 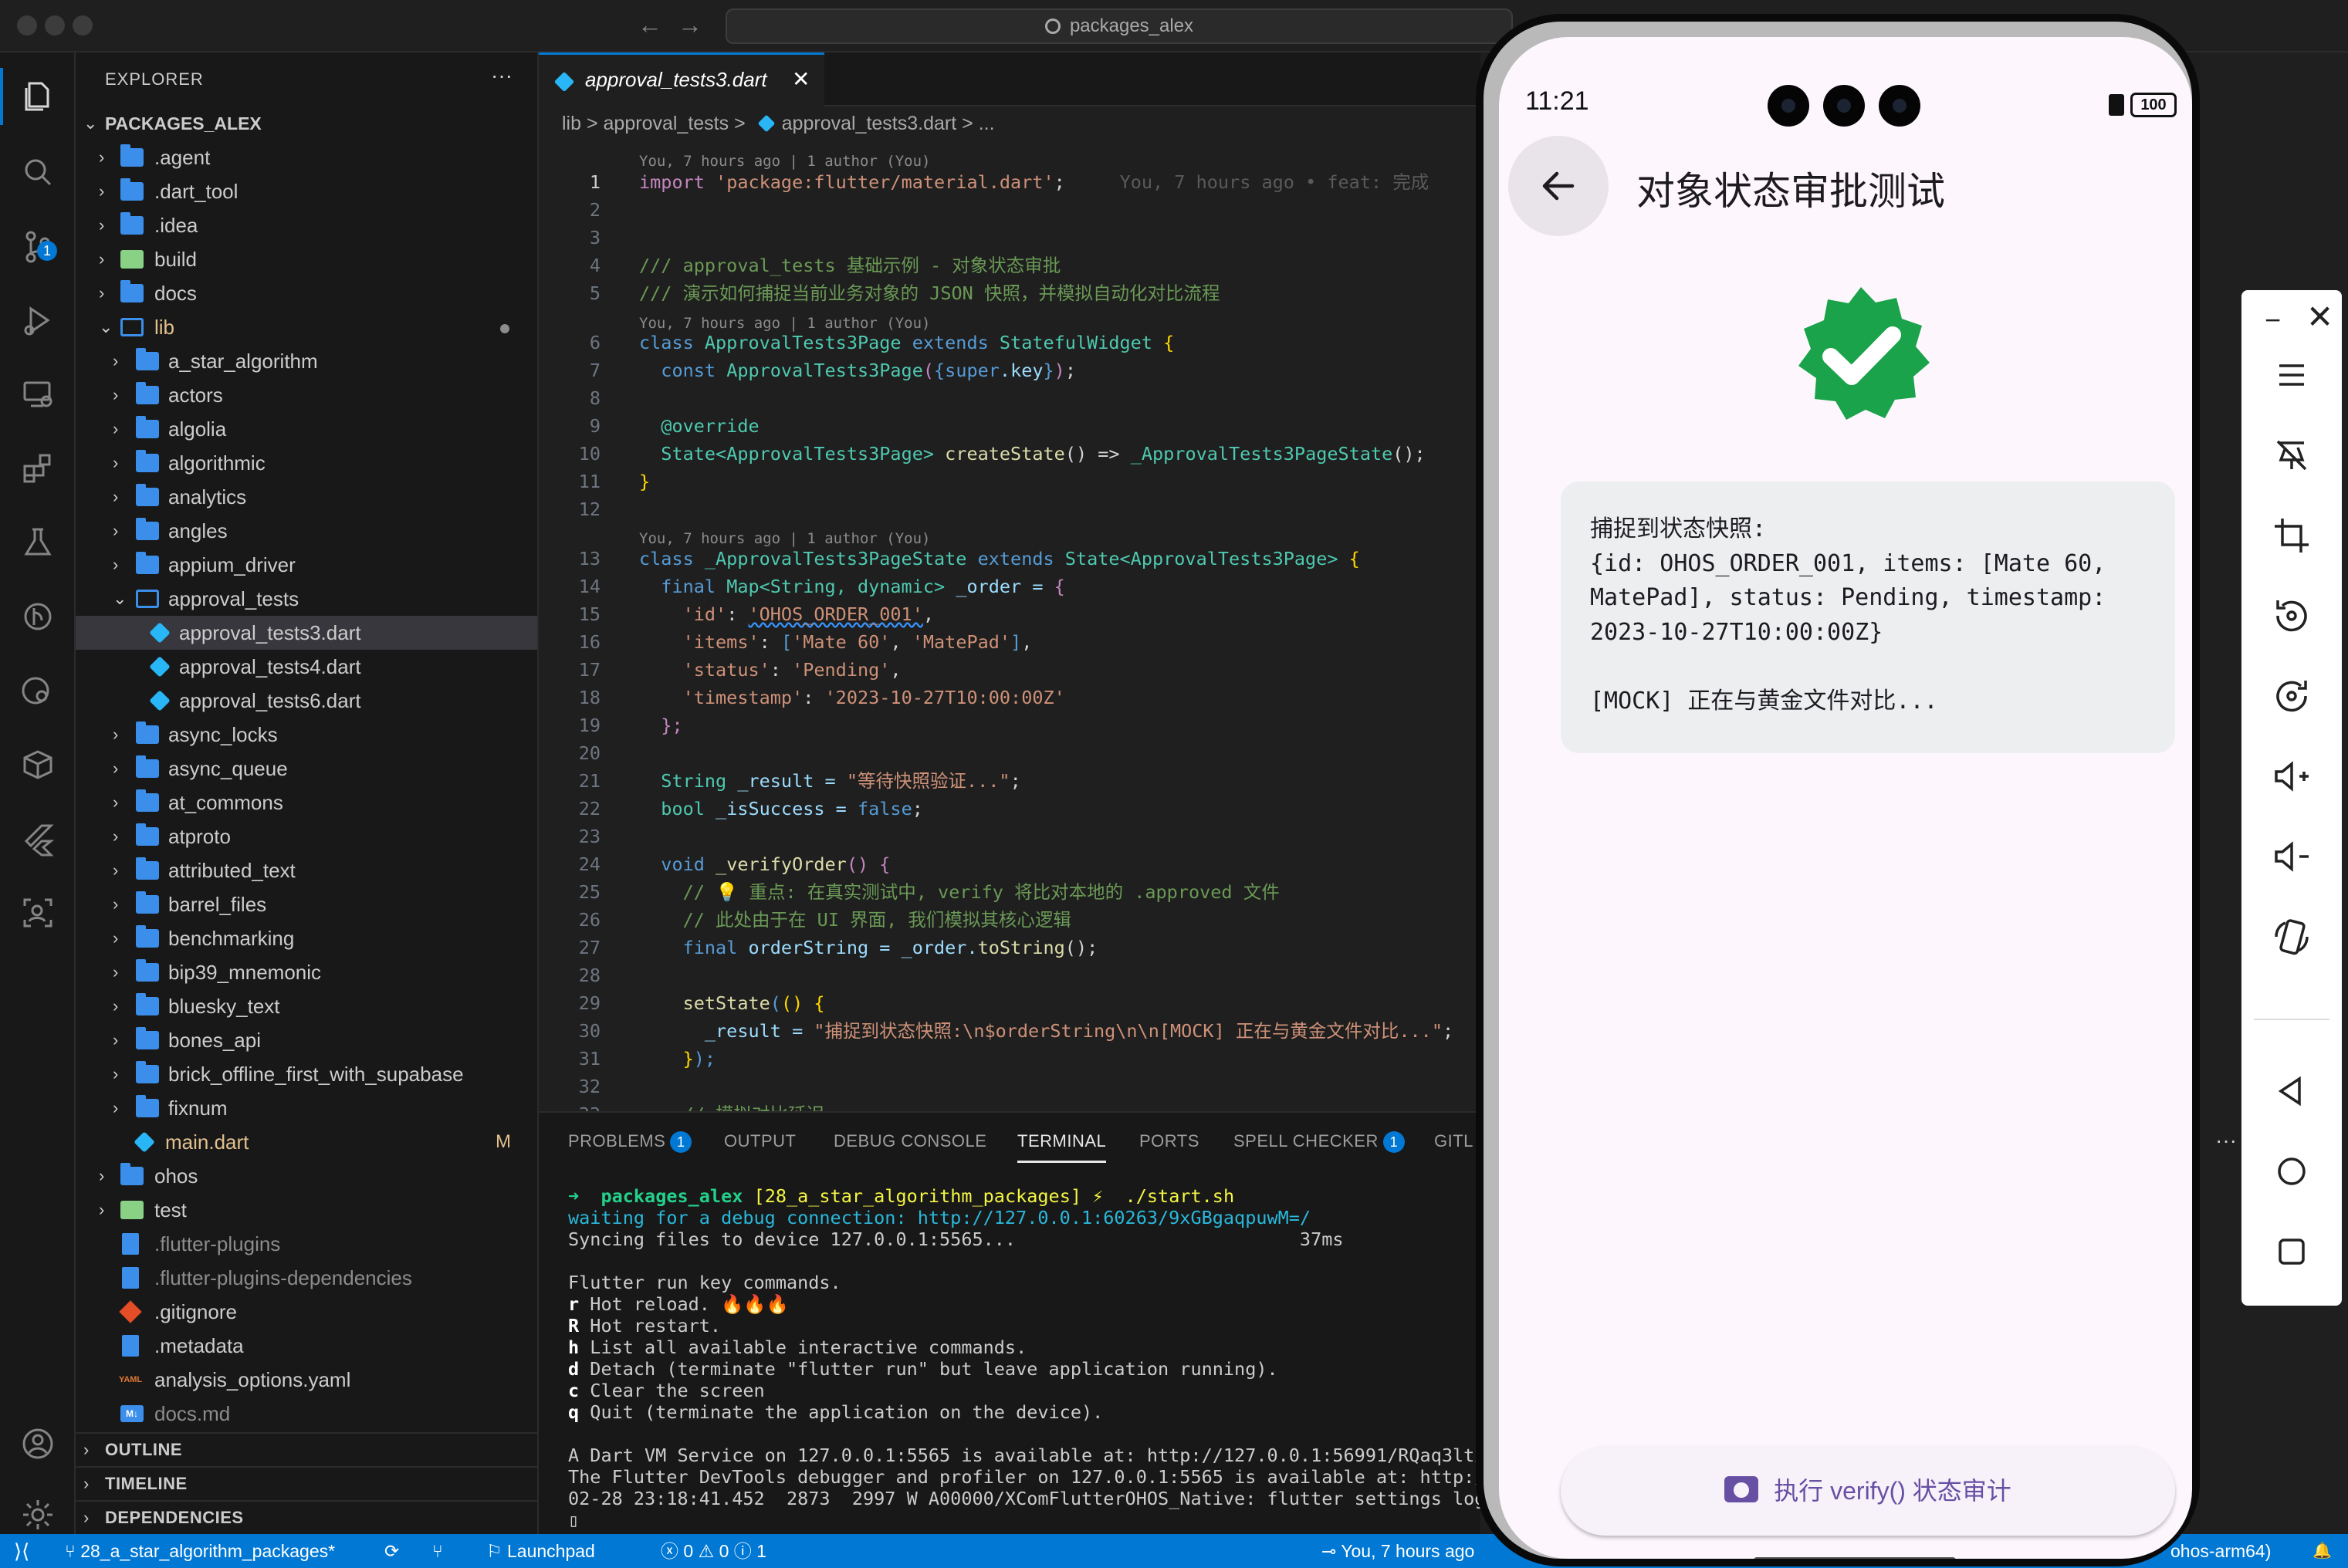 I want to click on tab-spell-checker: SPELL CHECKER 1, so click(x=1319, y=1142).